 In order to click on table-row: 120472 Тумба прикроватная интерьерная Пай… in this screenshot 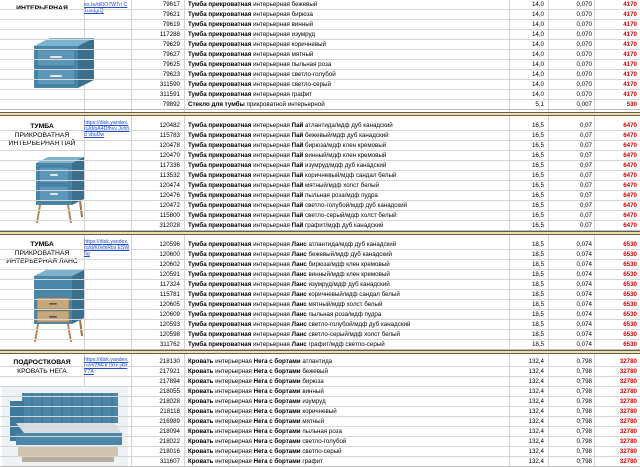, I will do `click(320, 206)`.